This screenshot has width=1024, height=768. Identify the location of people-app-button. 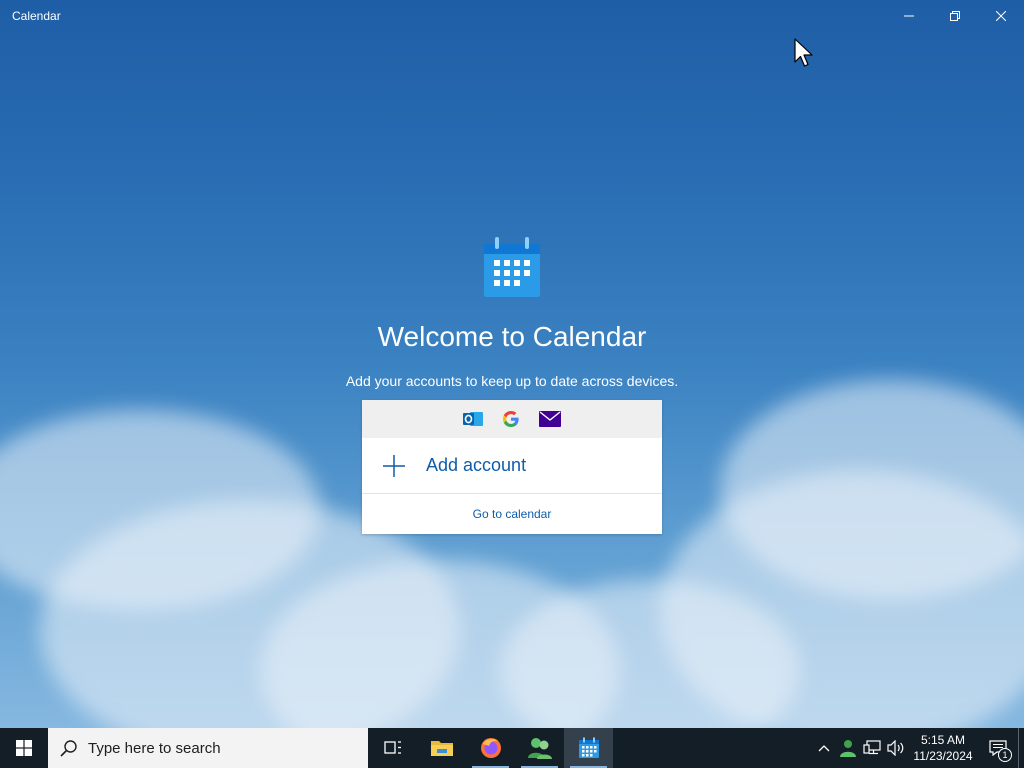
(539, 748).